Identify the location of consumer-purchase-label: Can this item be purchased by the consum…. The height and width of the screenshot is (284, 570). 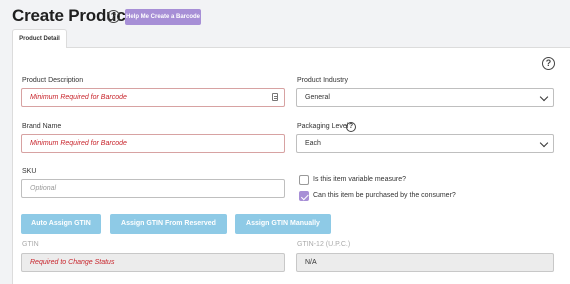
(384, 195).